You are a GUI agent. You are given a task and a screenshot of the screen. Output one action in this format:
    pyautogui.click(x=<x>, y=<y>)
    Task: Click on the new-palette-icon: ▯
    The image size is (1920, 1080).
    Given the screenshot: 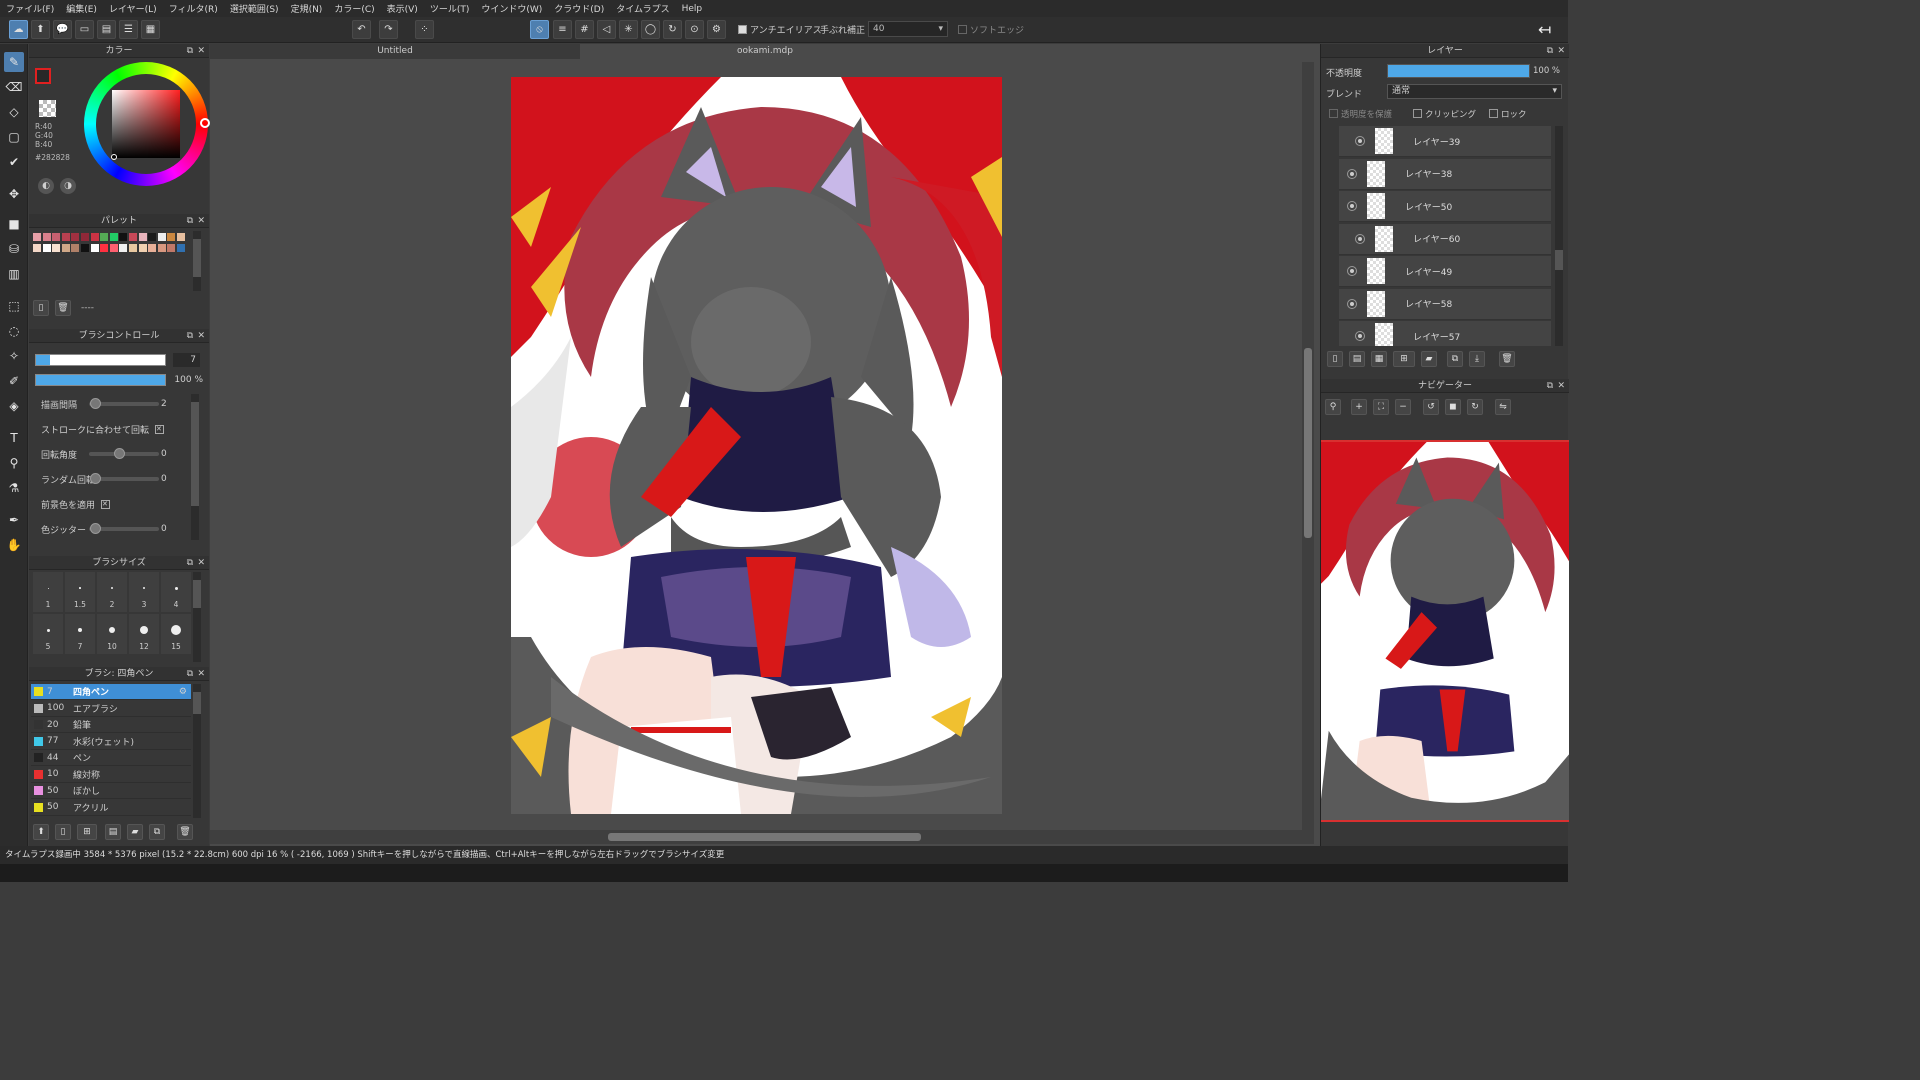 What is the action you would take?
    pyautogui.click(x=41, y=308)
    